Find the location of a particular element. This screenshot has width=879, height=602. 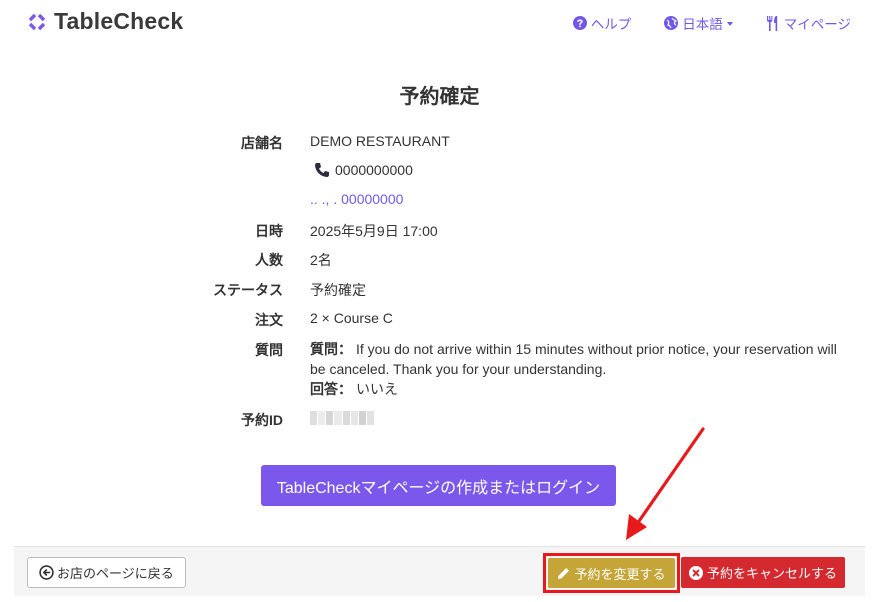

mypage-link: マイページ is located at coordinates (808, 23).